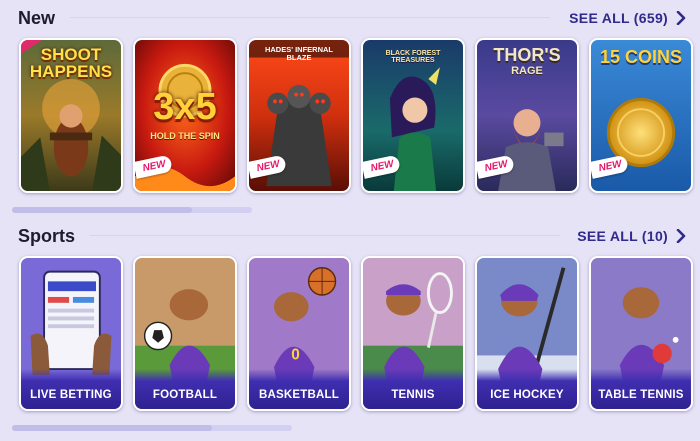 Image resolution: width=700 pixels, height=441 pixels. I want to click on svg-text: 0, so click(295, 354).